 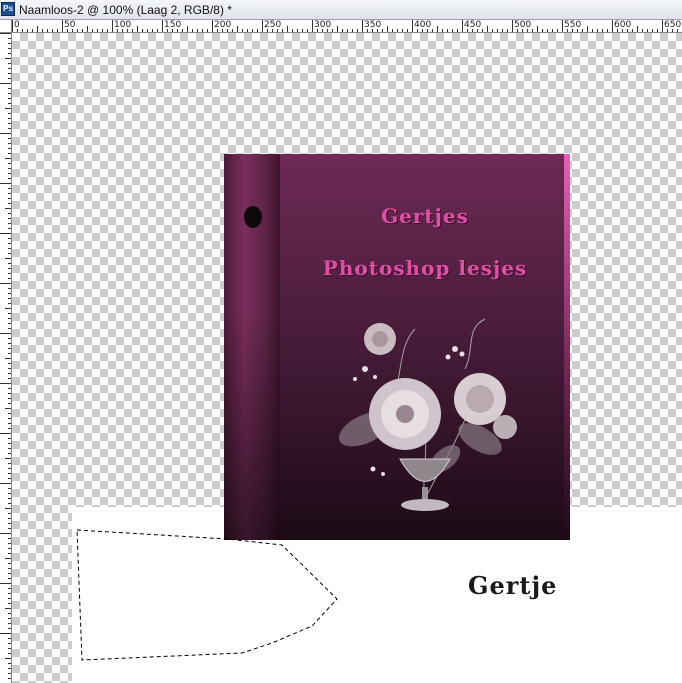 What do you see at coordinates (6, 358) in the screenshot?
I see `vertical-ruler` at bounding box center [6, 358].